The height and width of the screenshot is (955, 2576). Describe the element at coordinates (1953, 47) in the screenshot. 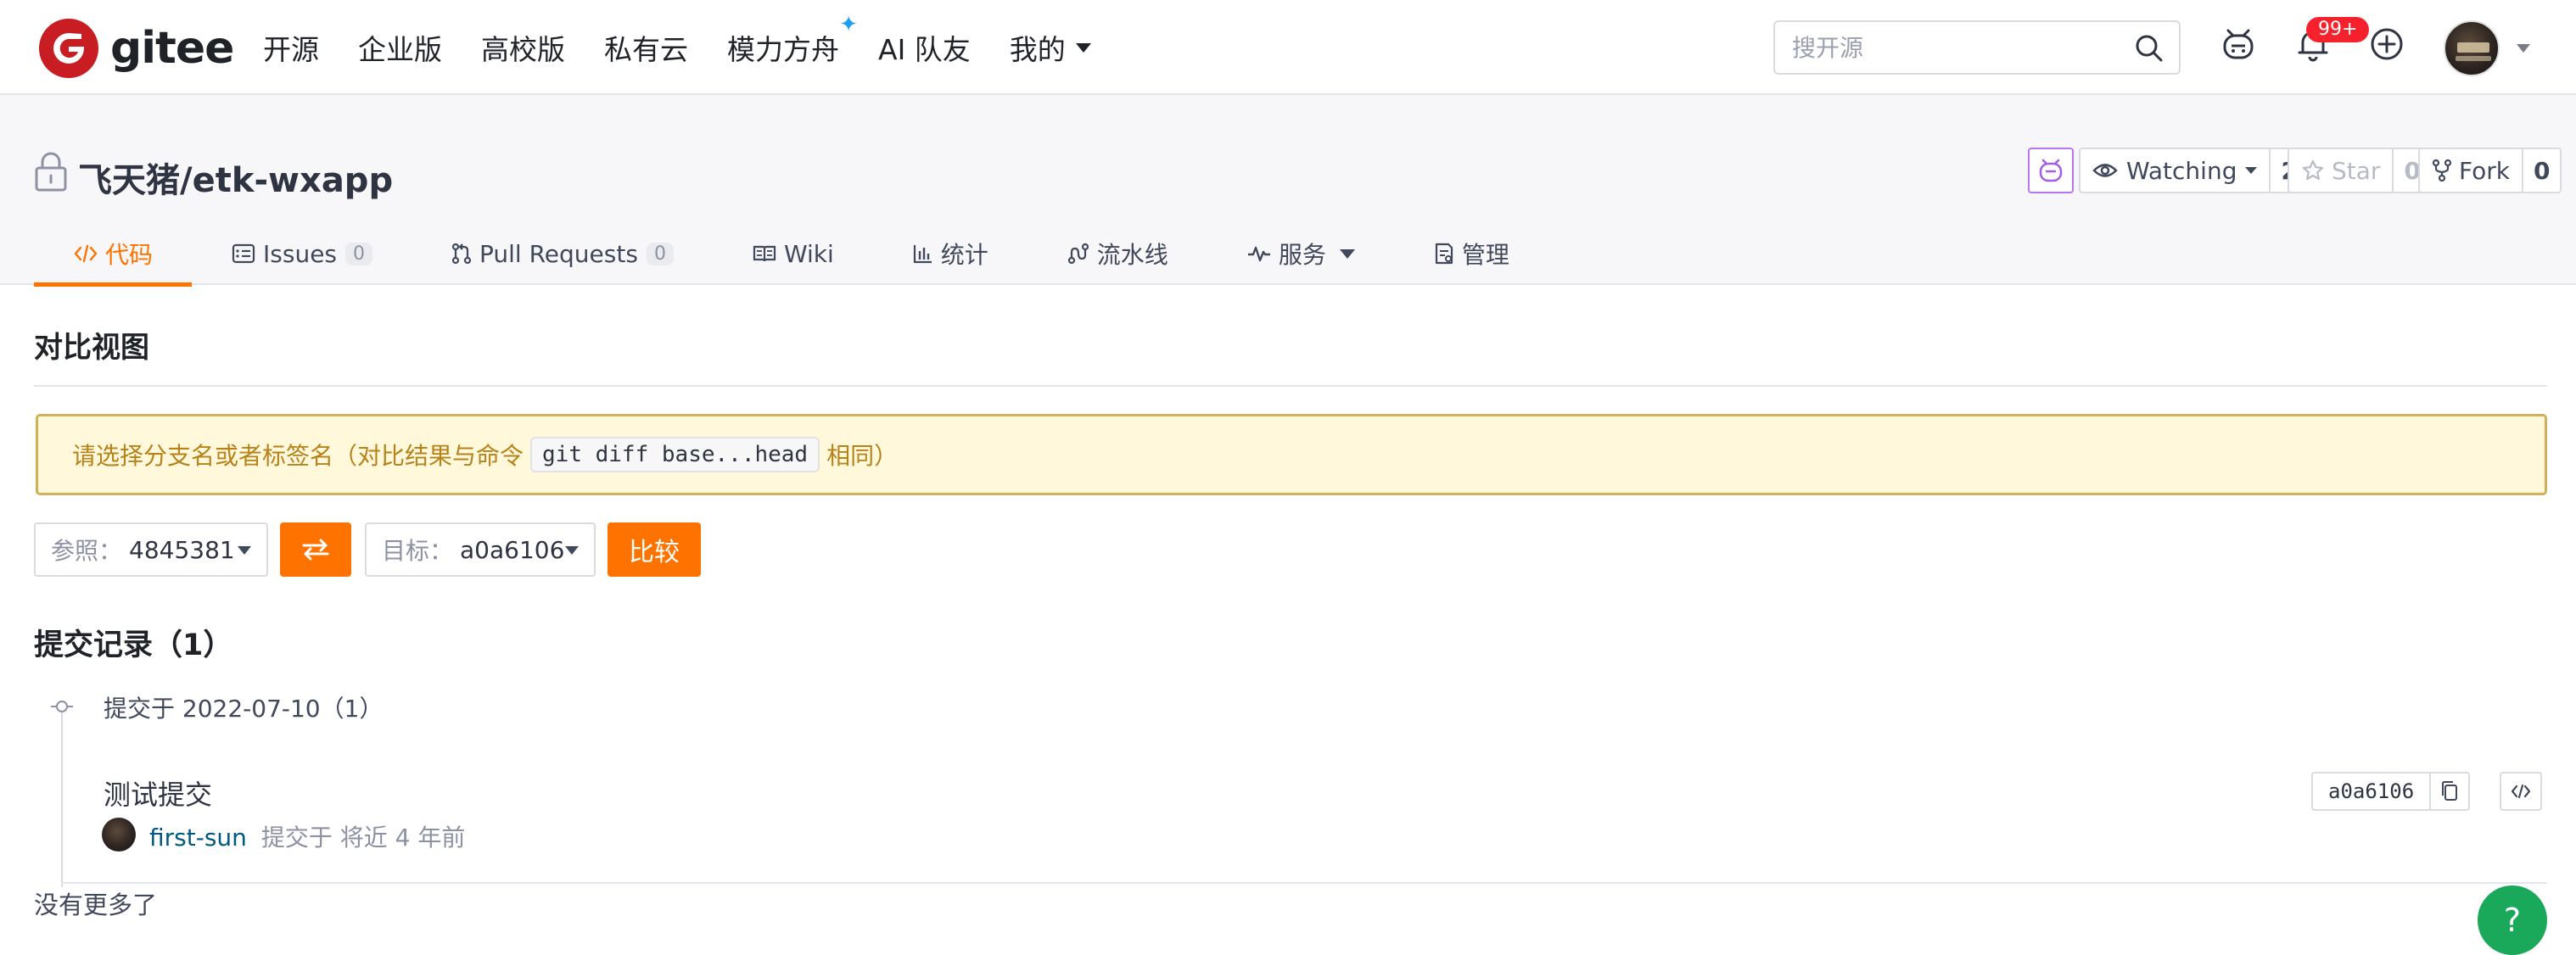

I see `search-input` at that location.